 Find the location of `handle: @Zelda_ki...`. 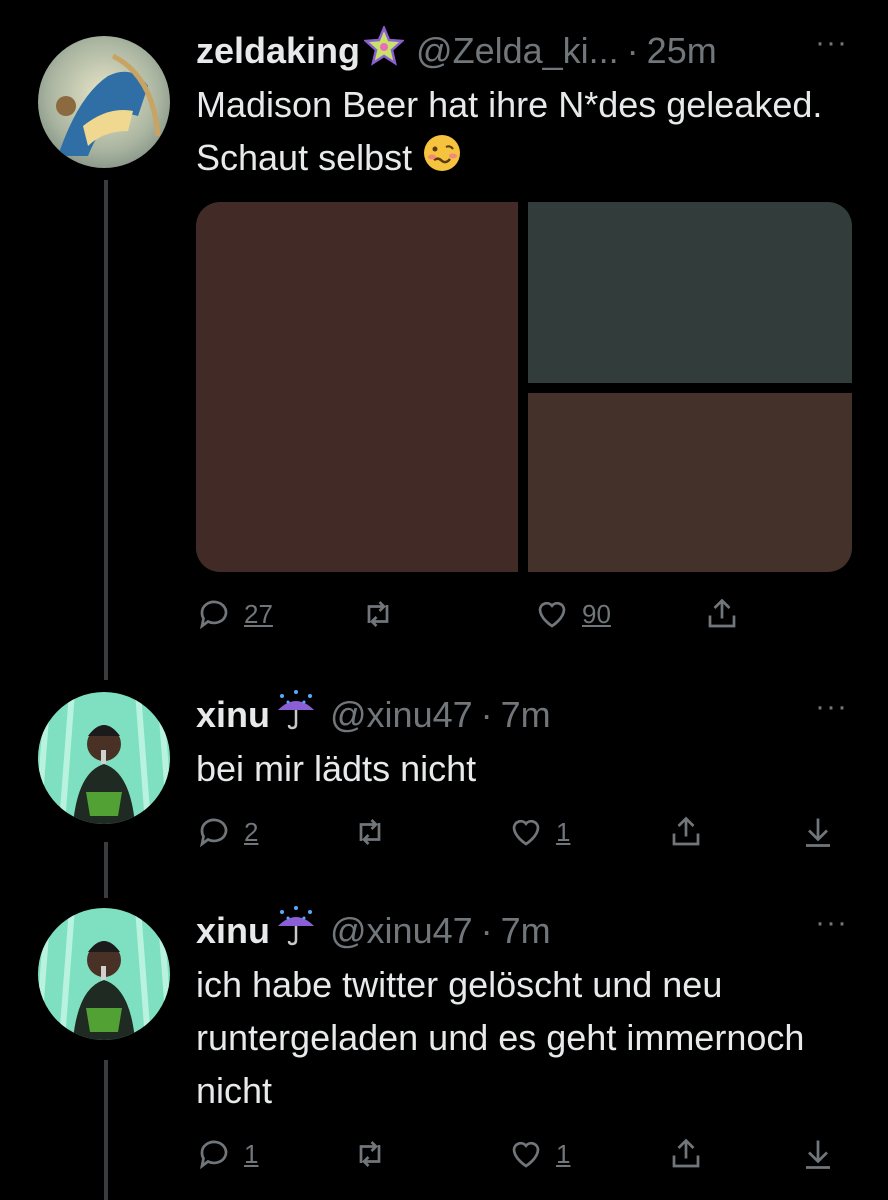

handle: @Zelda_ki... is located at coordinates (517, 51).